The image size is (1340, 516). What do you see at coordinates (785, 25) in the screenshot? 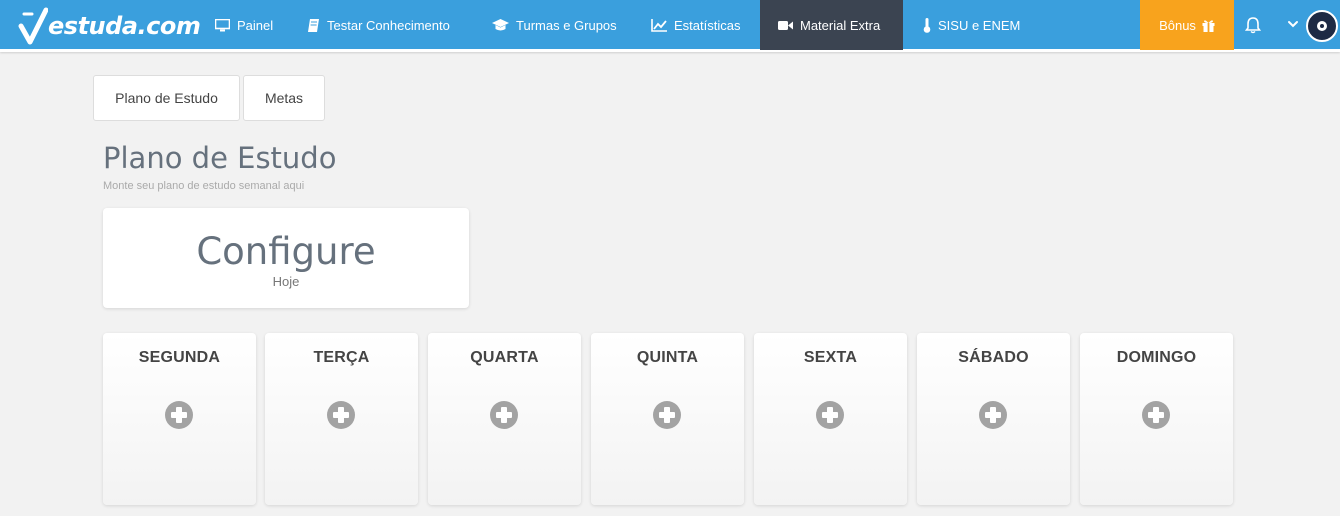
I see `video-camera-icon` at bounding box center [785, 25].